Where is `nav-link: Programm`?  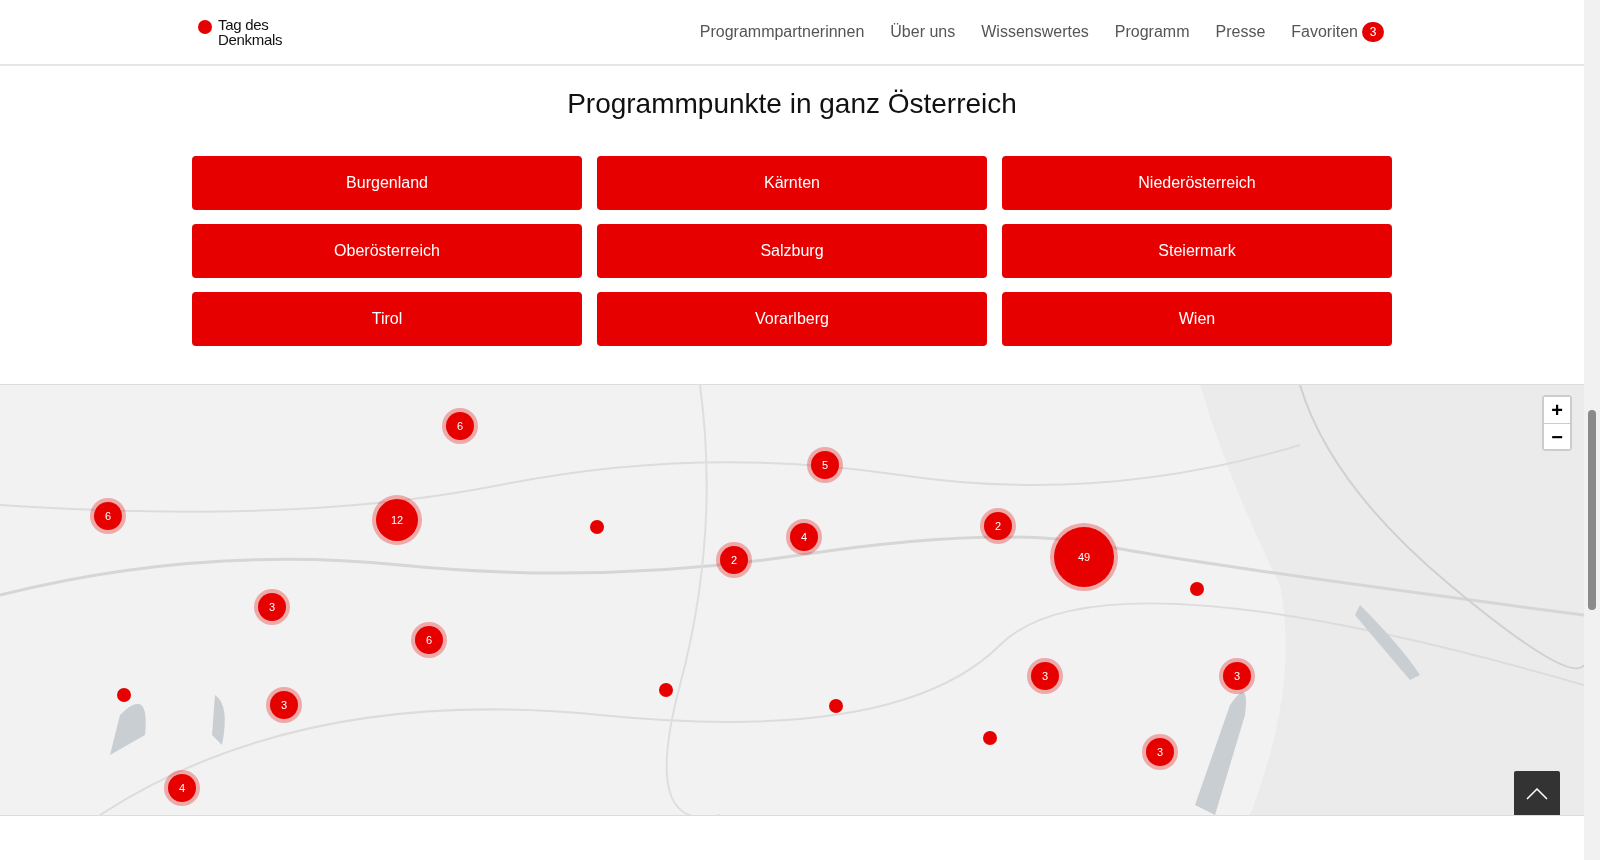 nav-link: Programm is located at coordinates (1152, 32).